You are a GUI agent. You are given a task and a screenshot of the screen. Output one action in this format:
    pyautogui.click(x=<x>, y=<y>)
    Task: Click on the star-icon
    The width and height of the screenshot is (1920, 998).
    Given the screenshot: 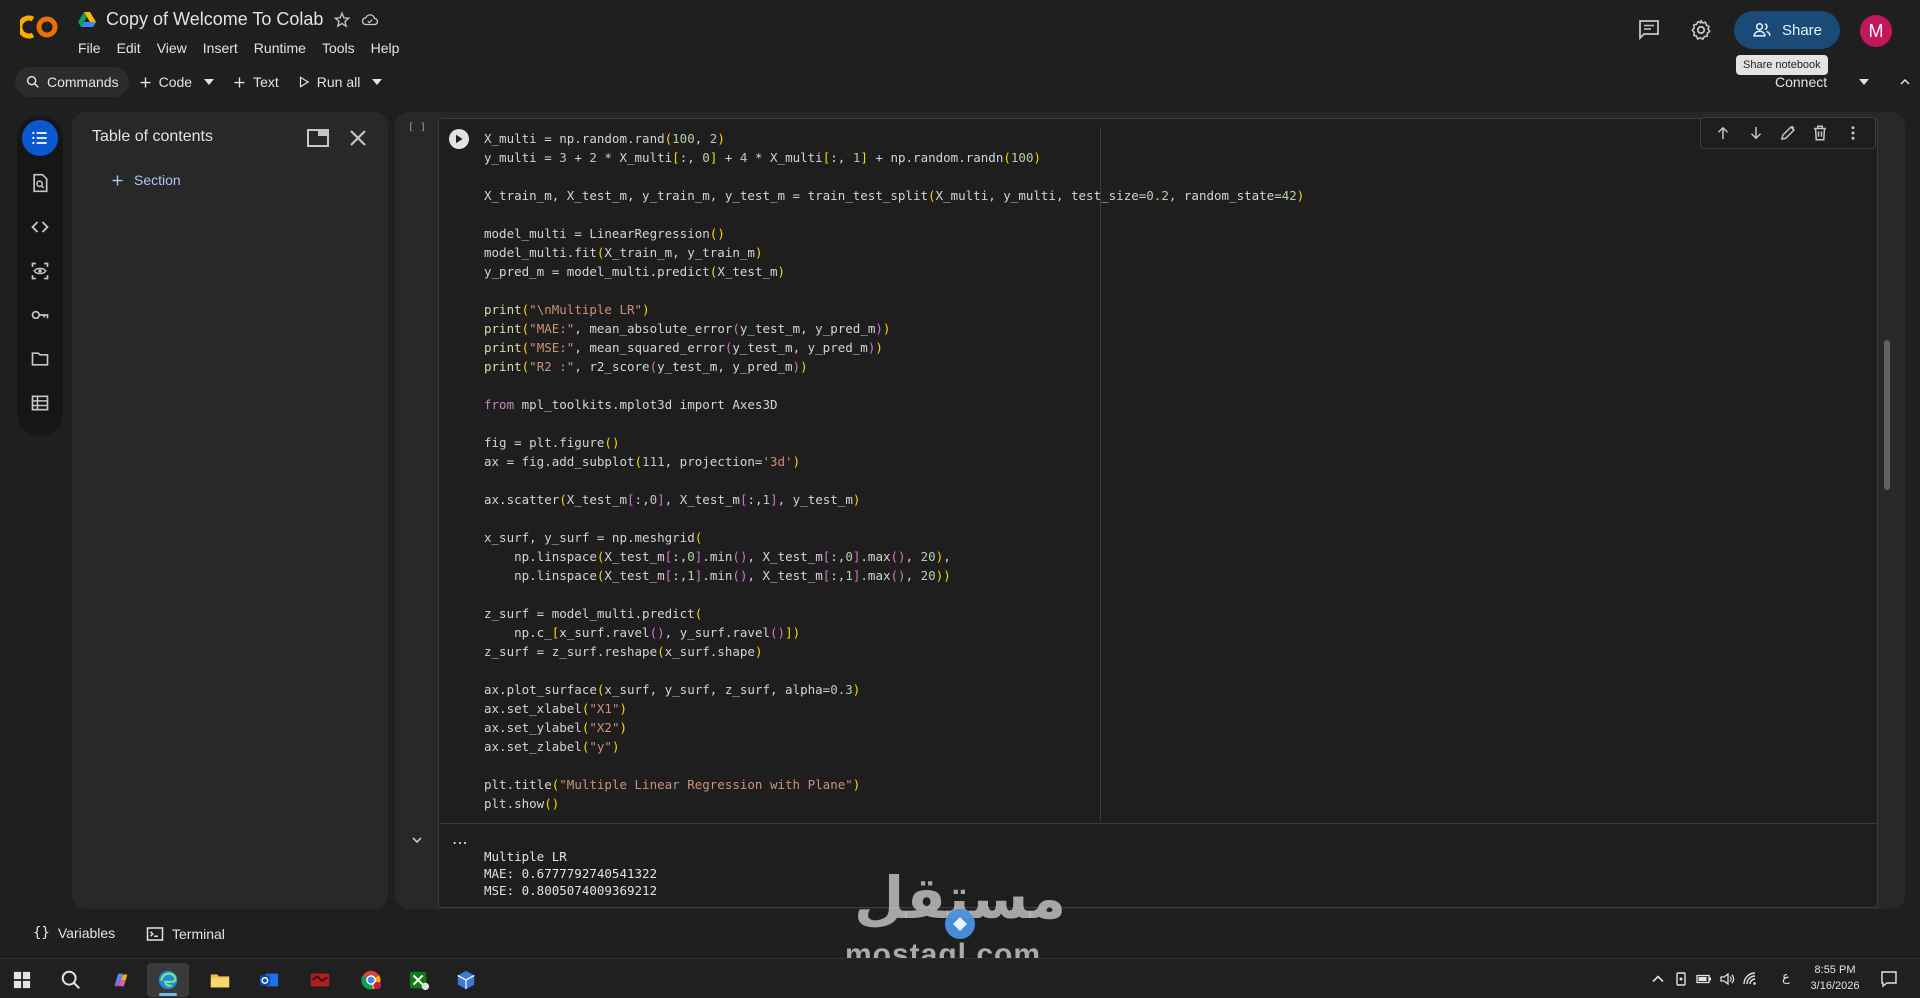 What is the action you would take?
    pyautogui.click(x=342, y=20)
    